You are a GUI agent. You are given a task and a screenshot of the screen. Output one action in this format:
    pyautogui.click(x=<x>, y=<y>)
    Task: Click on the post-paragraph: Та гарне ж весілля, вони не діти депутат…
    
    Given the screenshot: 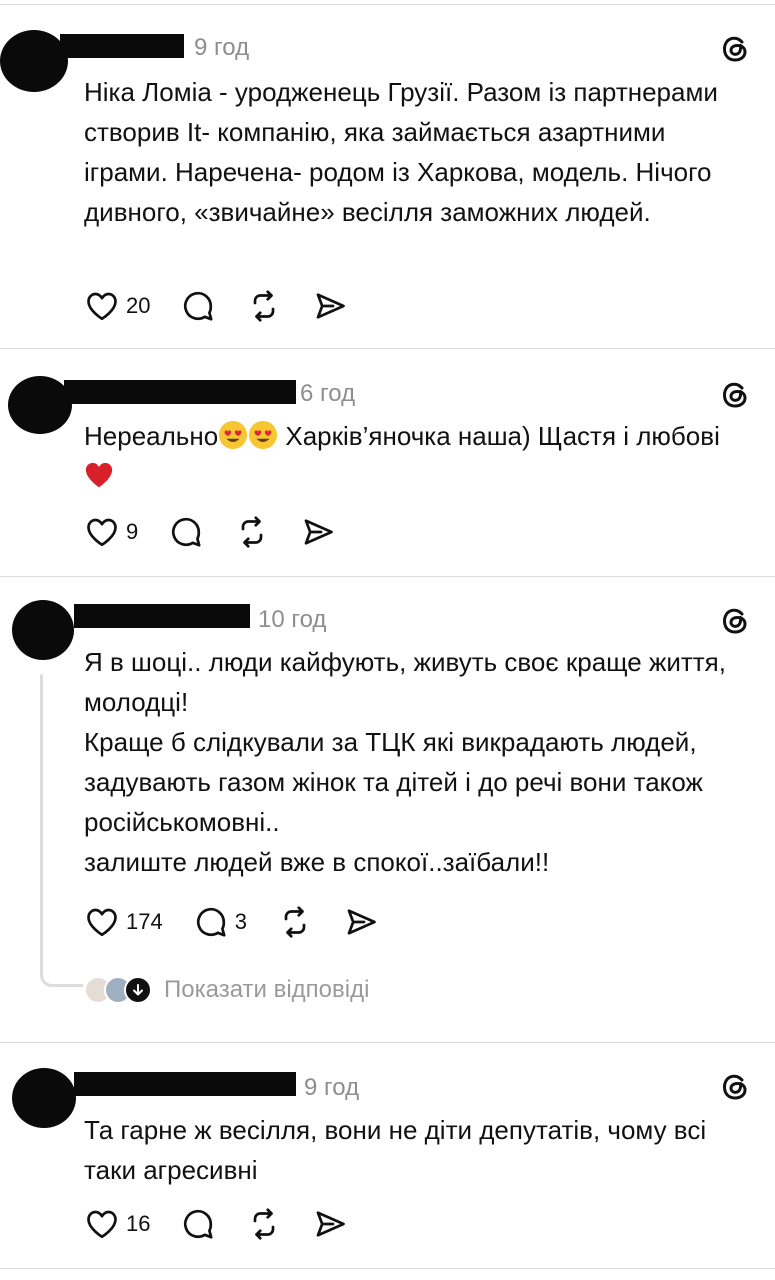 What is the action you would take?
    pyautogui.click(x=395, y=1150)
    